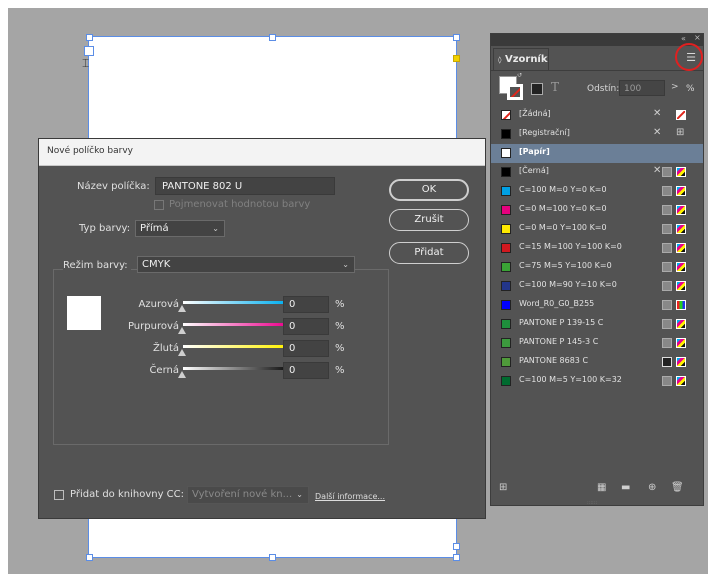 The width and height of the screenshot is (714, 579). I want to click on resize-grip-icon: ::::::, so click(592, 503).